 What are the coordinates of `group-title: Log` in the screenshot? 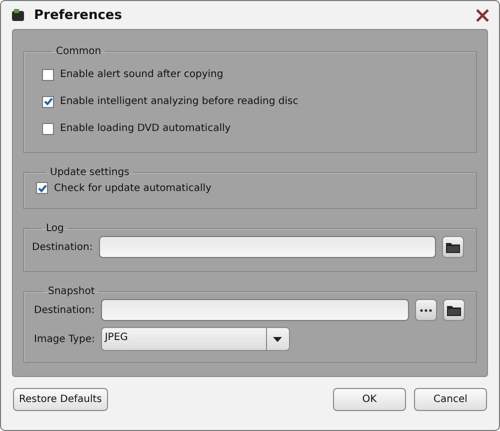 It's located at (55, 228).